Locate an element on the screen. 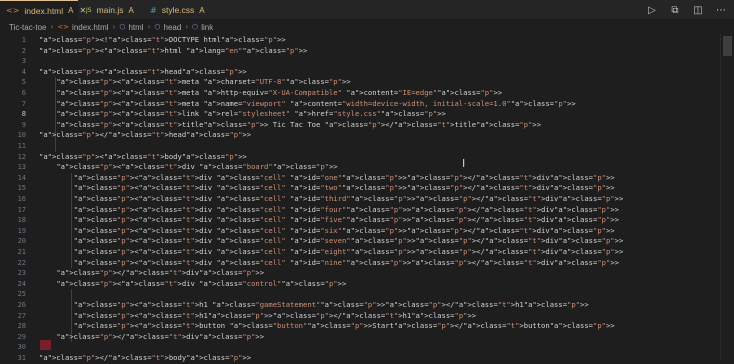 This screenshot has height=364, width=734. line-number: 31 is located at coordinates (21, 358).